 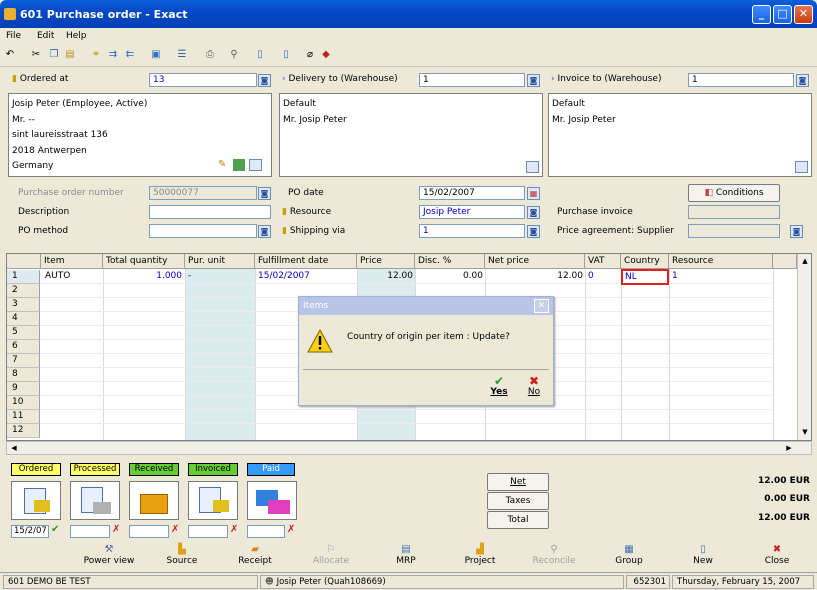 What do you see at coordinates (76, 36) in the screenshot?
I see `menu-help: Help` at bounding box center [76, 36].